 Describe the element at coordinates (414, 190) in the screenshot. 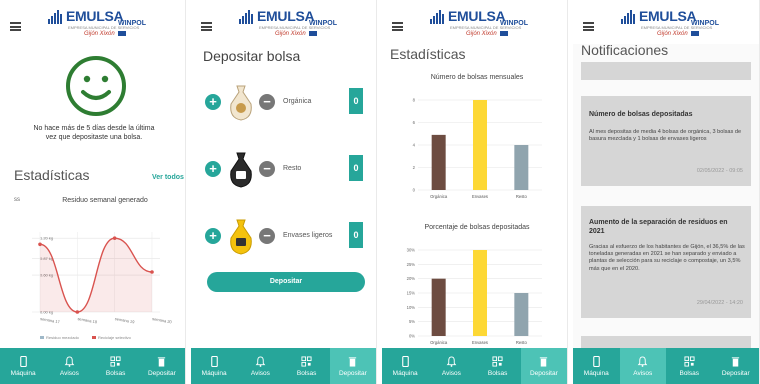

I see `y-tick-label: 0` at that location.